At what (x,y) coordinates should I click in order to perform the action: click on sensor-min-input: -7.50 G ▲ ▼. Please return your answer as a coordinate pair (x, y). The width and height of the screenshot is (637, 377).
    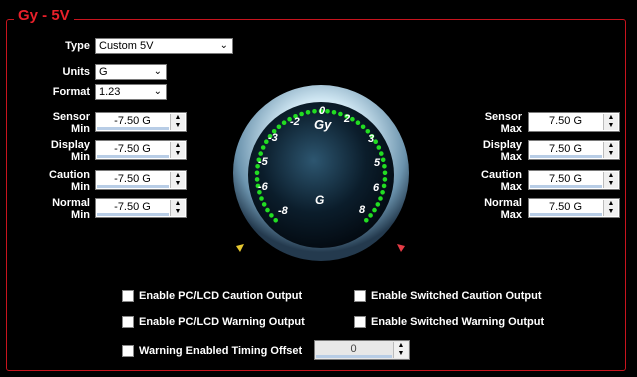
    Looking at the image, I should click on (141, 122).